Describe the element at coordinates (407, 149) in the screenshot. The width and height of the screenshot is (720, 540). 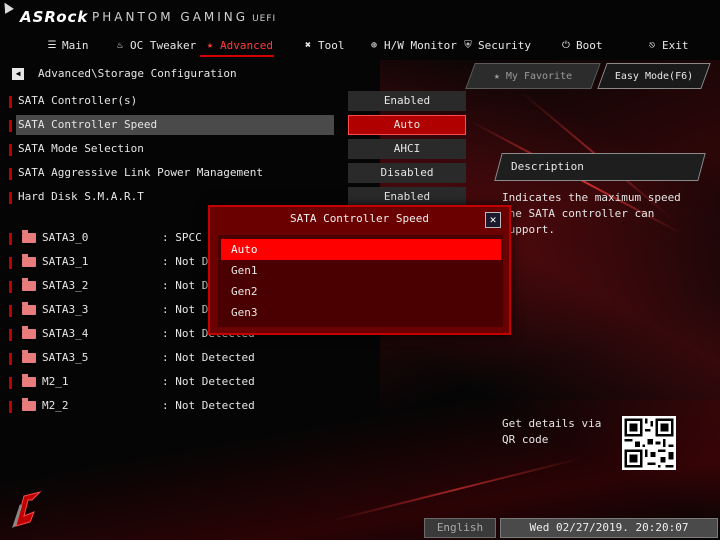
I see `setting-value: AHCI` at that location.